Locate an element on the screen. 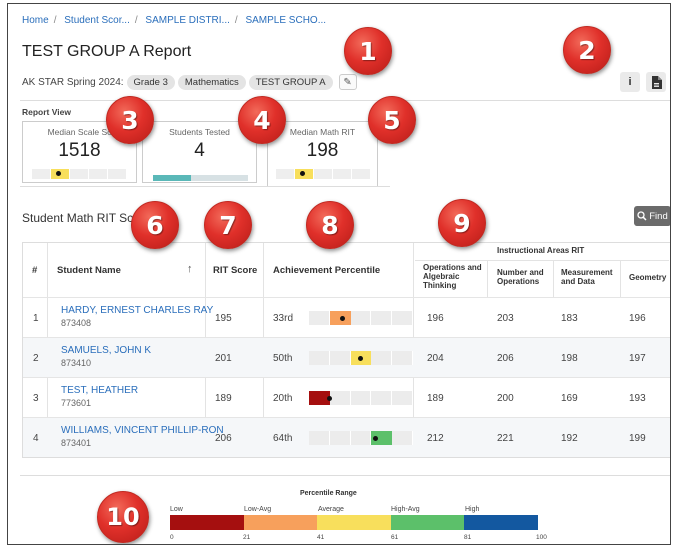 This screenshot has width=678, height=548. report-view-label: Report View is located at coordinates (46, 112).